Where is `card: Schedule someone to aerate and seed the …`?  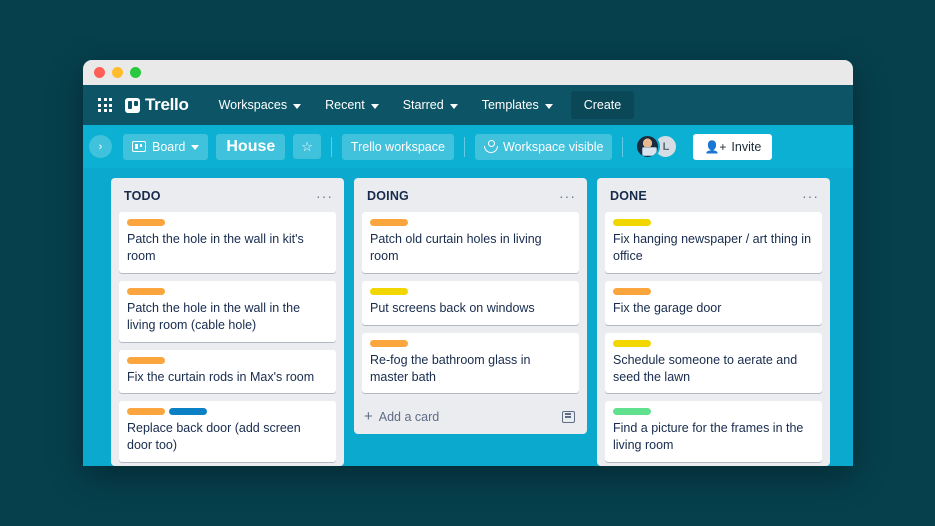 card: Schedule someone to aerate and seed the … is located at coordinates (713, 363).